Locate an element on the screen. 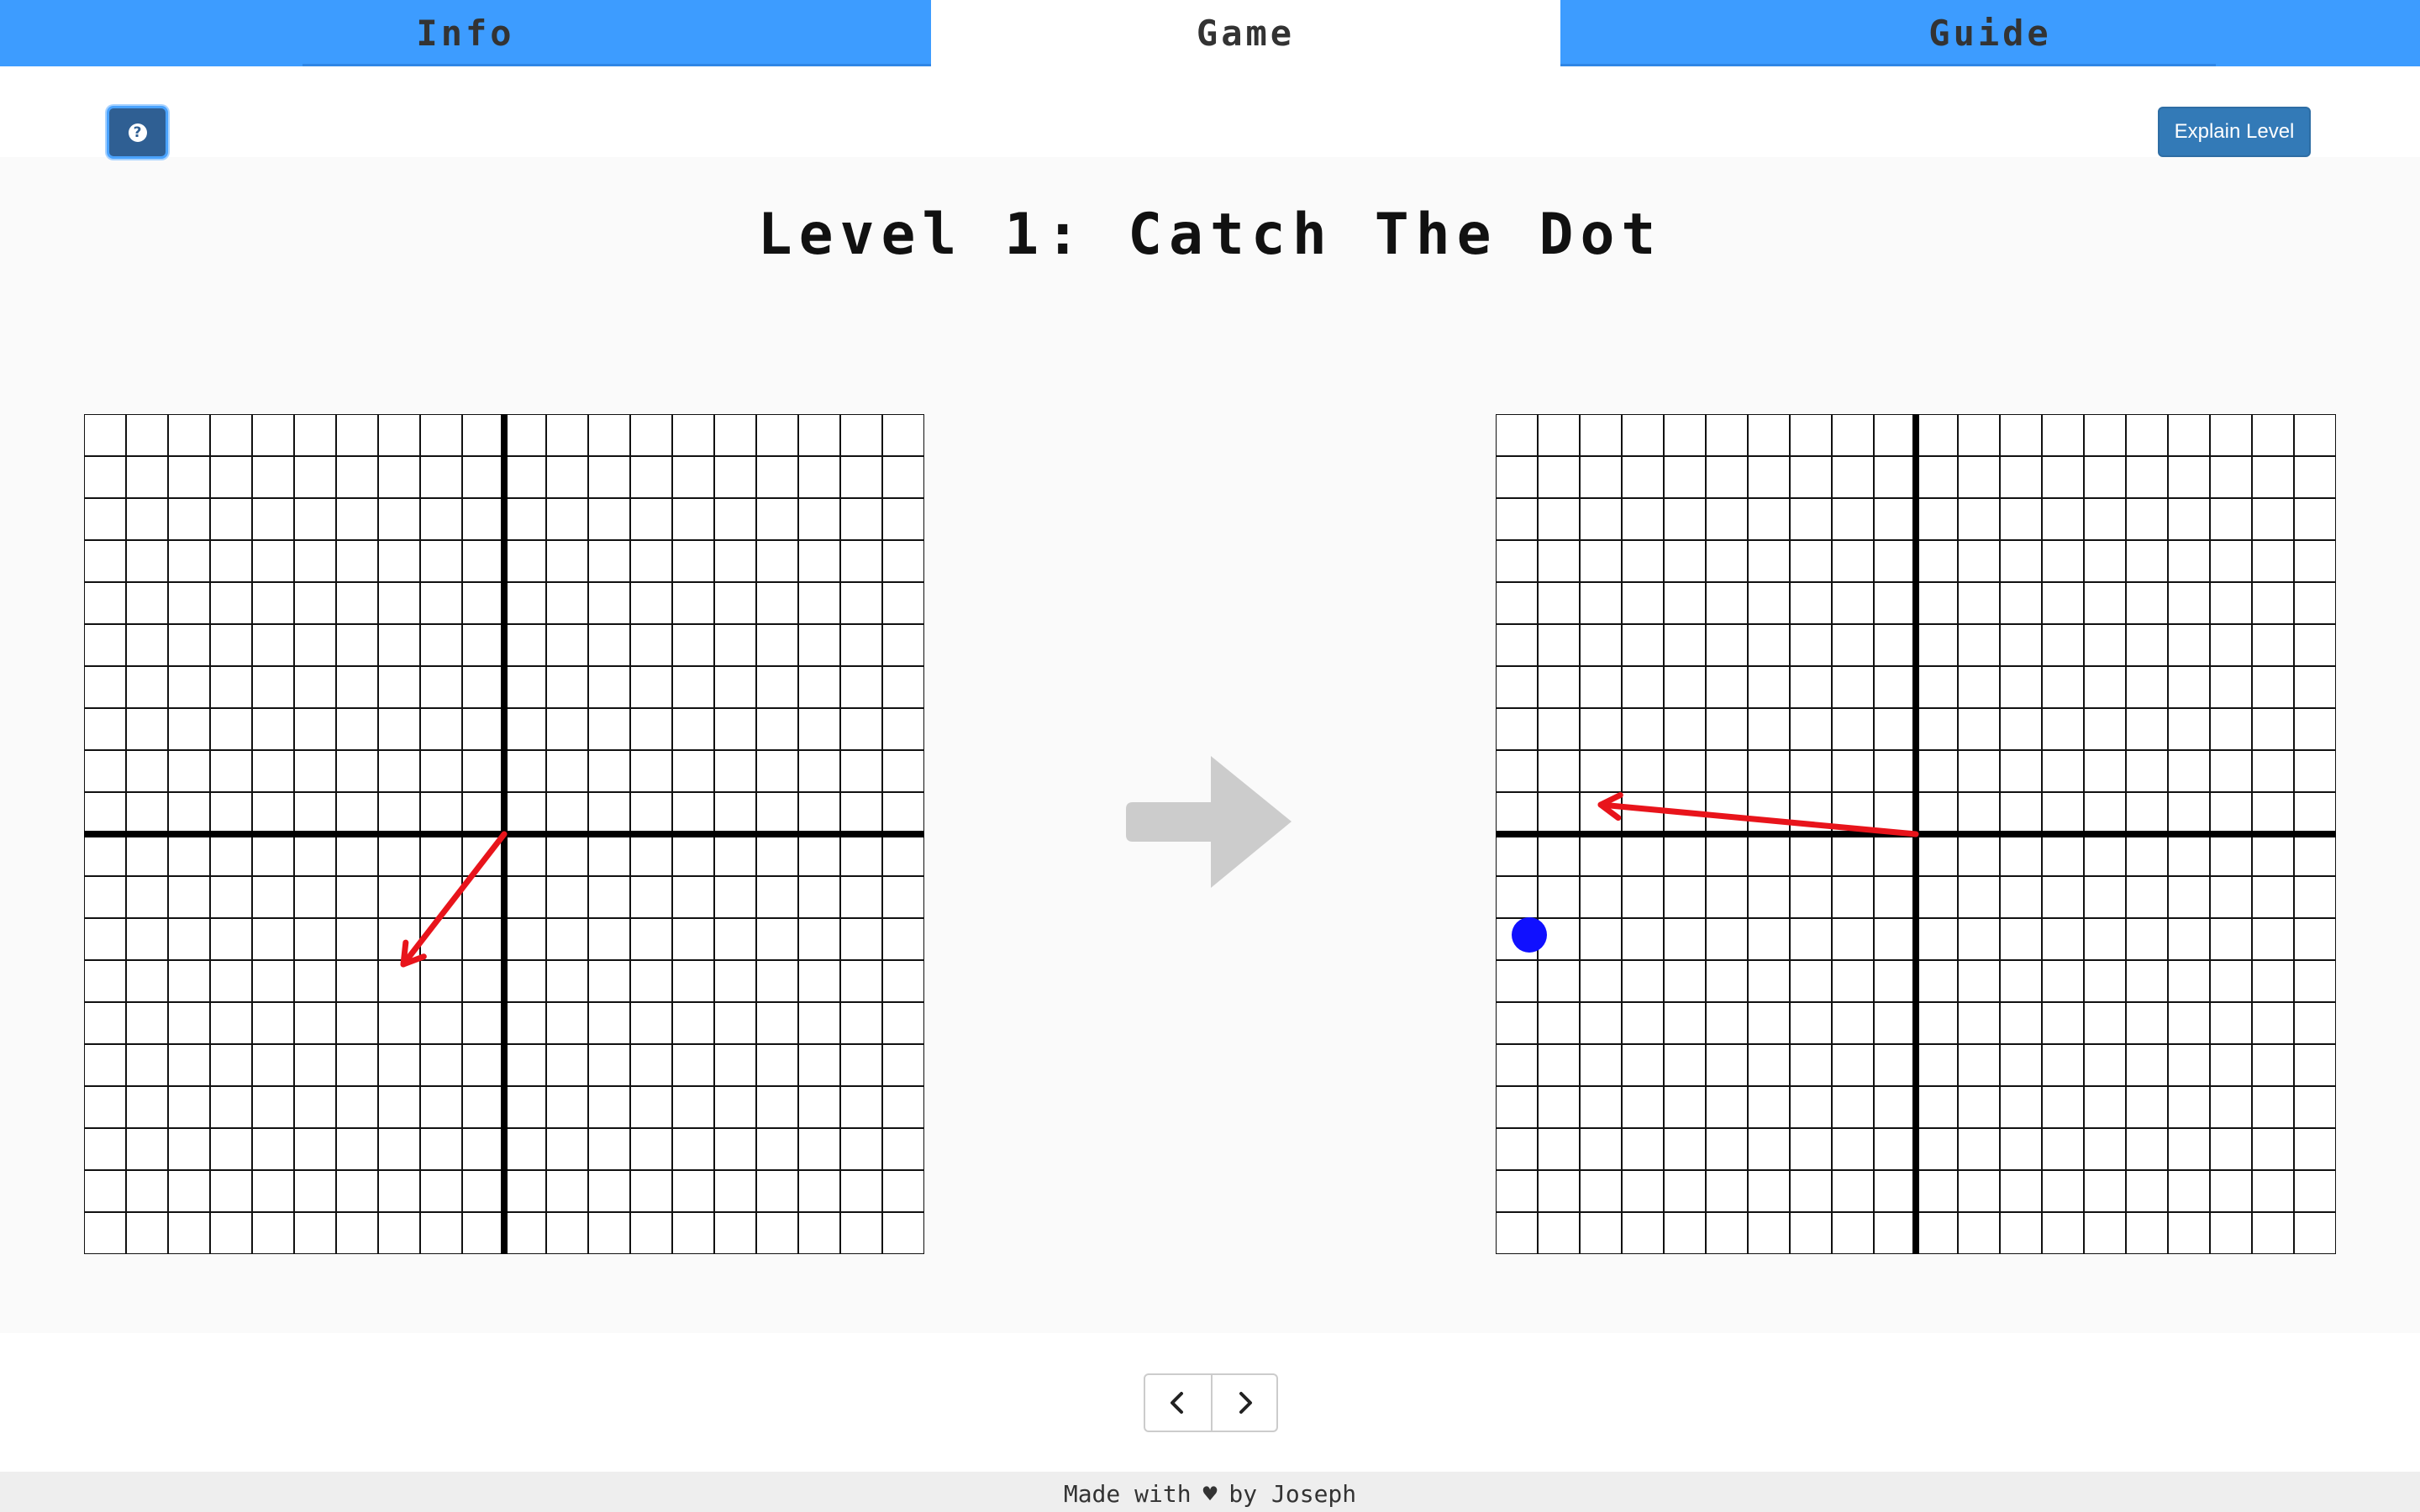 The image size is (2420, 1512). tab-bar: Info Game Guide is located at coordinates (1210, 33).